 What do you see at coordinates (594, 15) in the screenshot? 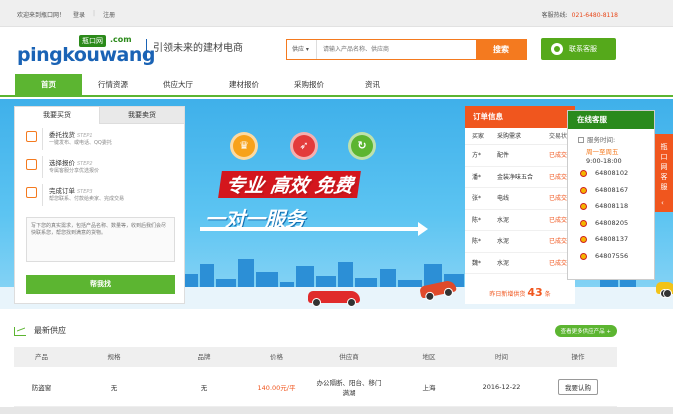
I see `hotline-number: 021-6480-8118` at bounding box center [594, 15].